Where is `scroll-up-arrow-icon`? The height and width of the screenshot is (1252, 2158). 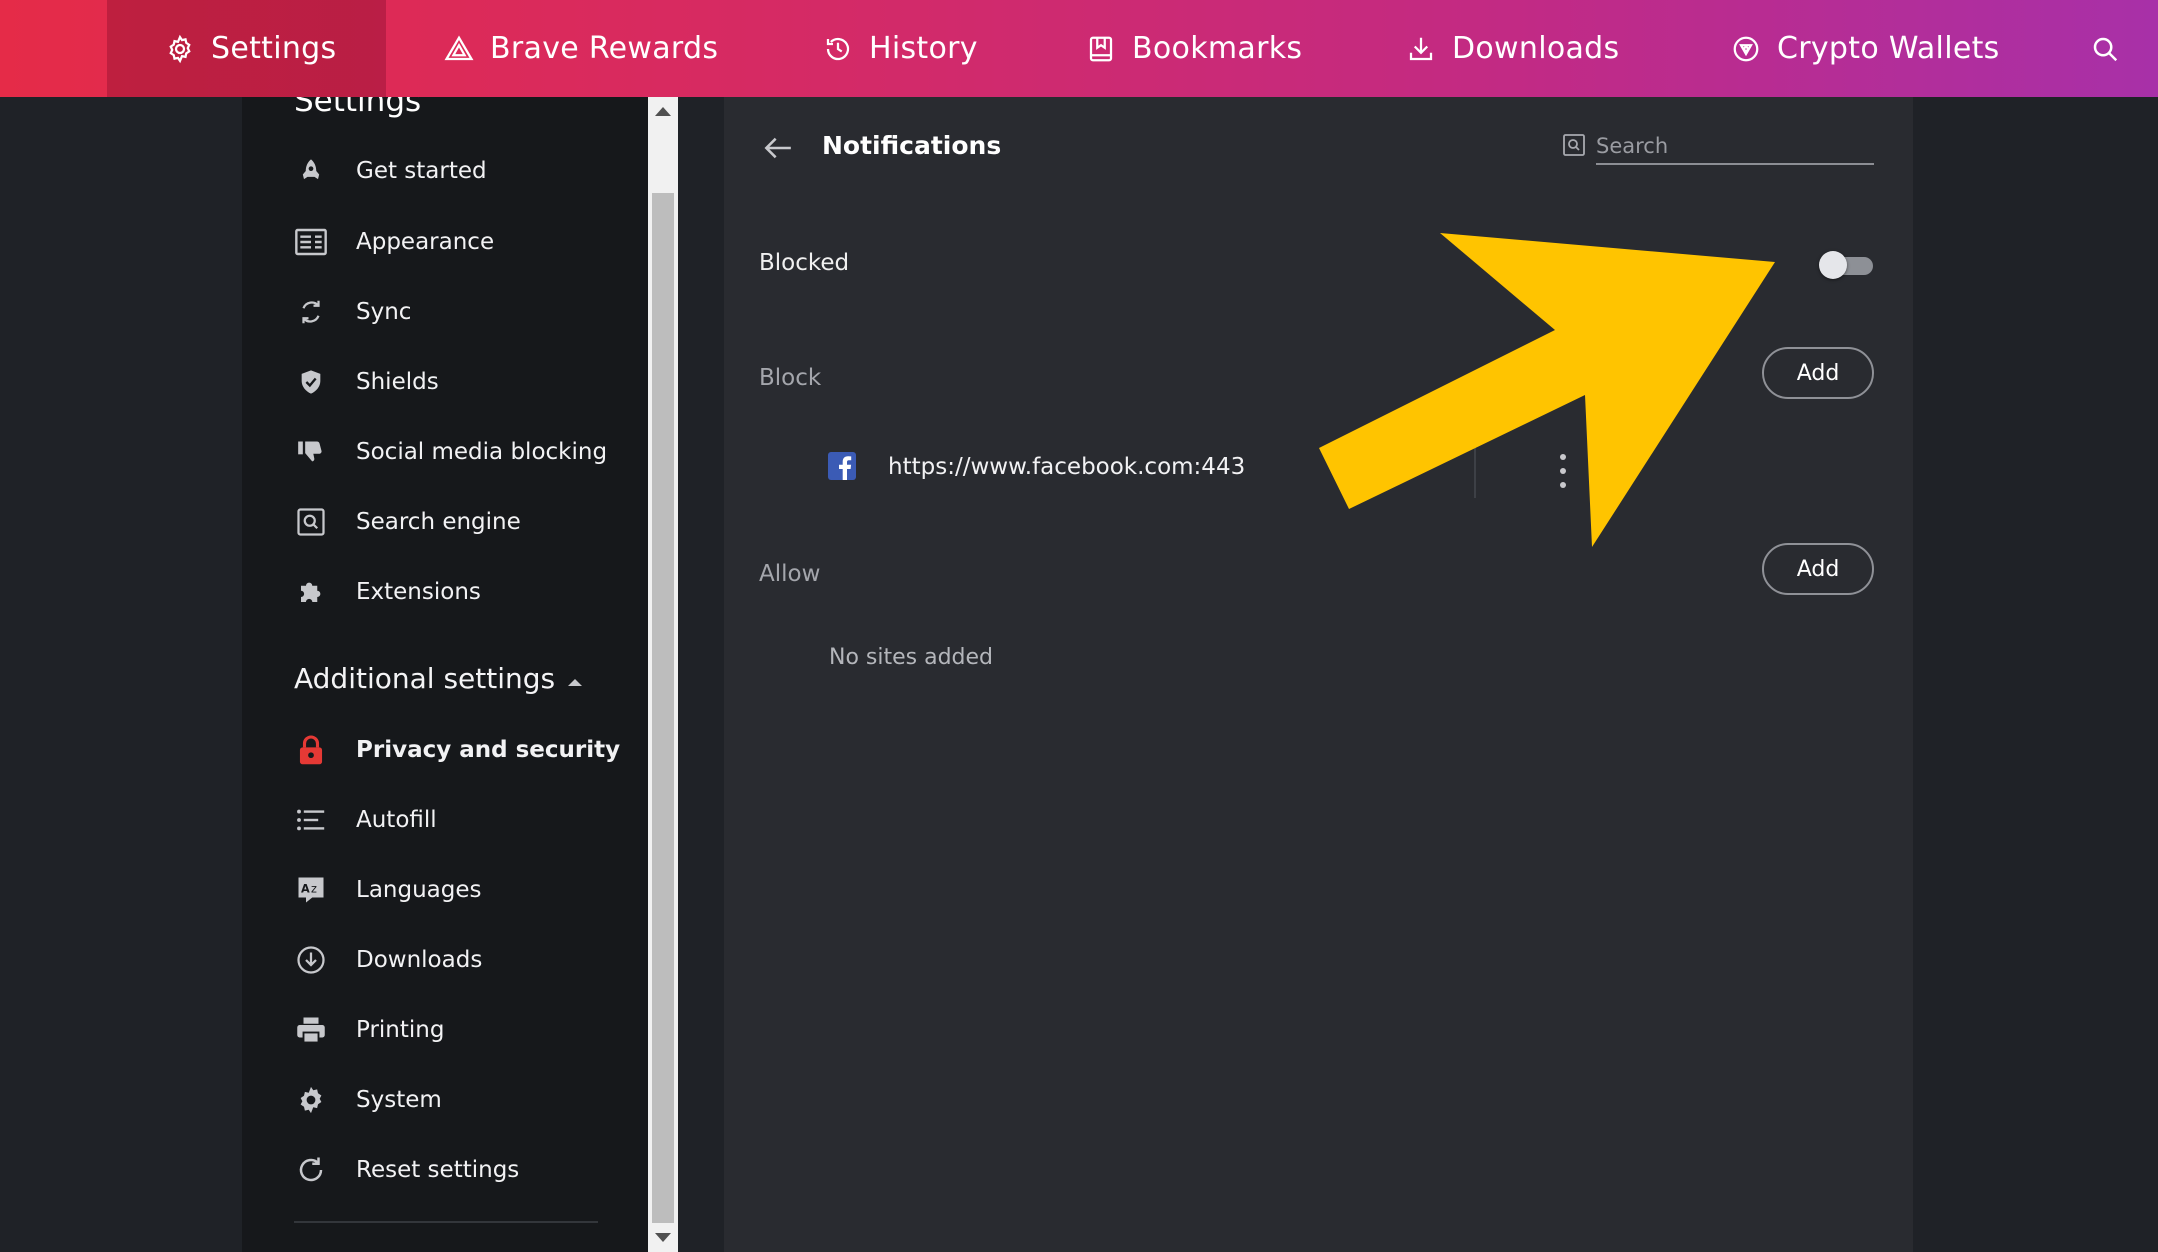 scroll-up-arrow-icon is located at coordinates (663, 111).